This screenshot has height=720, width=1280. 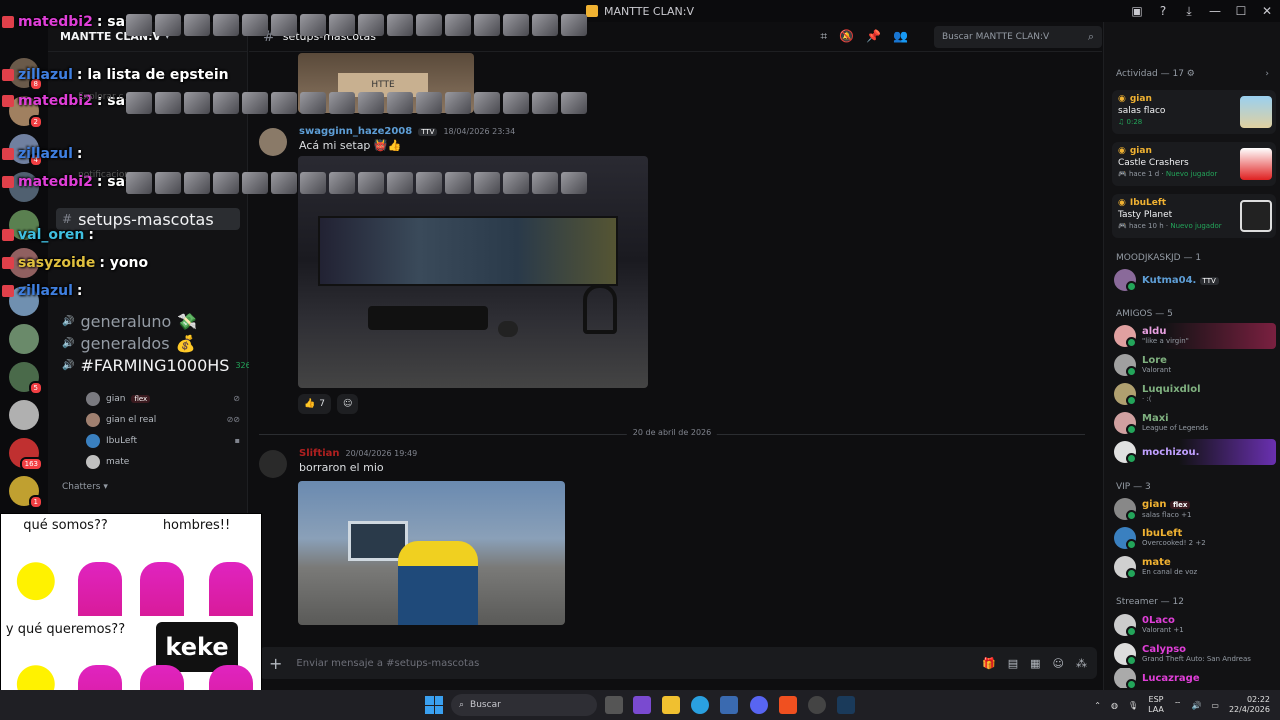 I want to click on voice-user-name: IbuLeft, so click(x=122, y=440).